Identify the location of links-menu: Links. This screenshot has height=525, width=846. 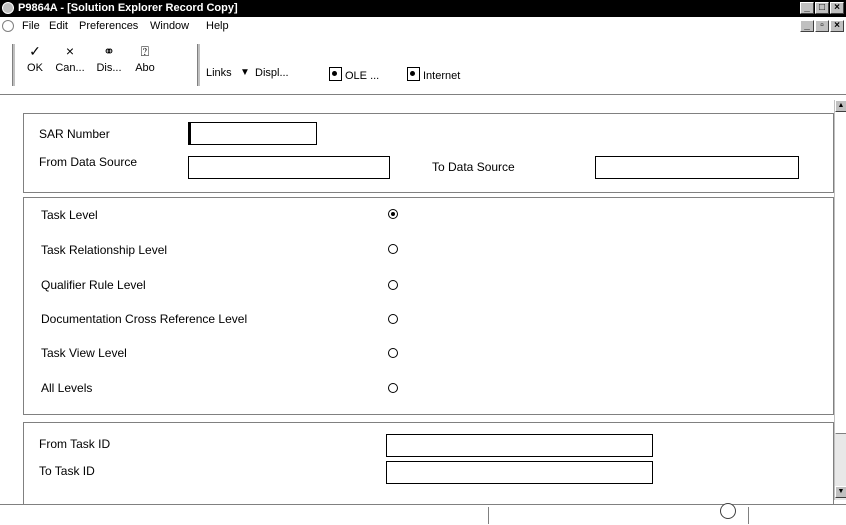
(219, 73).